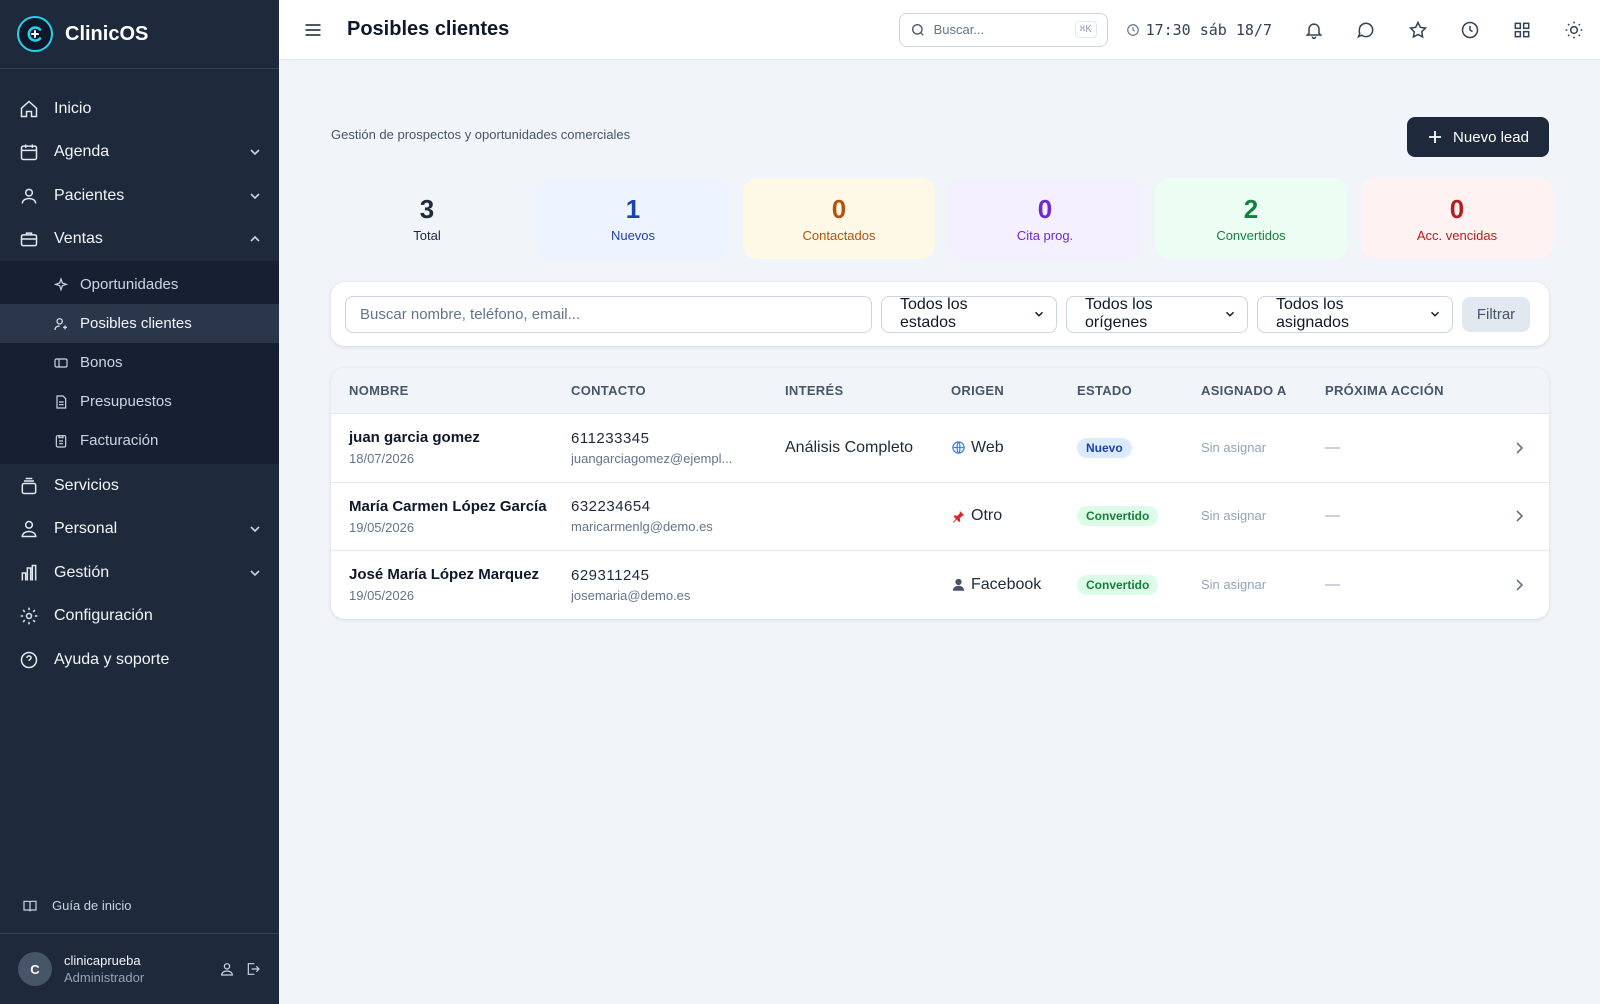 The height and width of the screenshot is (1004, 1600). I want to click on column-header-asignado: ASIGNADO A, so click(1263, 390).